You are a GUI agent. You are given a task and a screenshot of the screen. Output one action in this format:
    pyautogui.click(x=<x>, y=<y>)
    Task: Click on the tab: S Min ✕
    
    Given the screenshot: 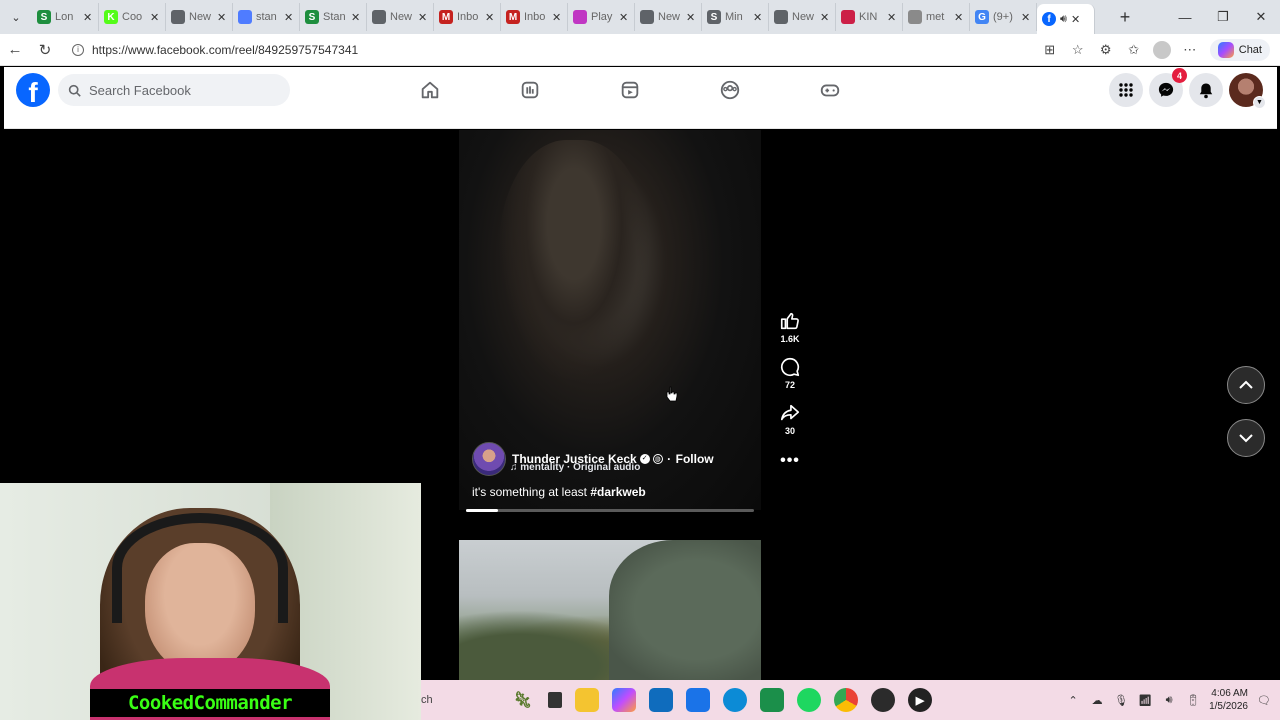 What is the action you would take?
    pyautogui.click(x=735, y=17)
    